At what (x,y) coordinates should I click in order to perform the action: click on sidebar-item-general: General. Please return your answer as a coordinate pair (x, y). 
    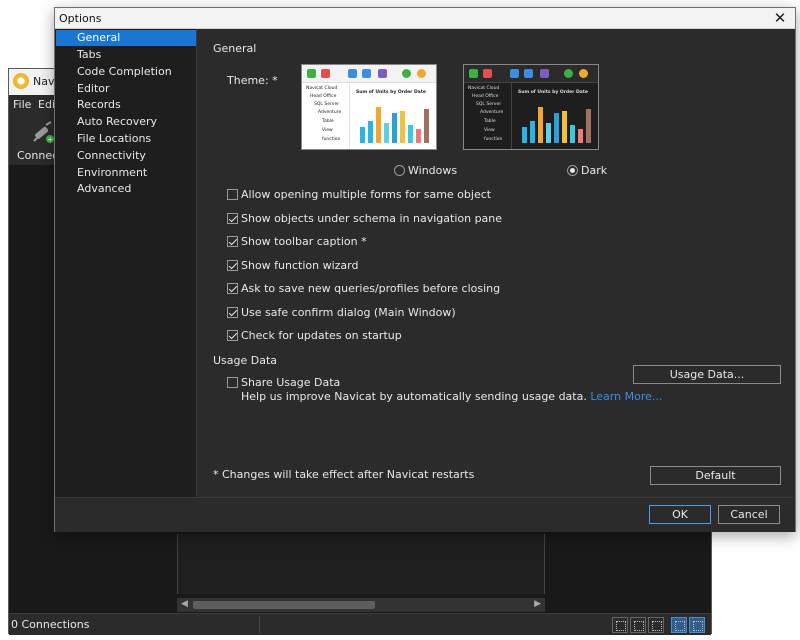
    Looking at the image, I should click on (126, 38).